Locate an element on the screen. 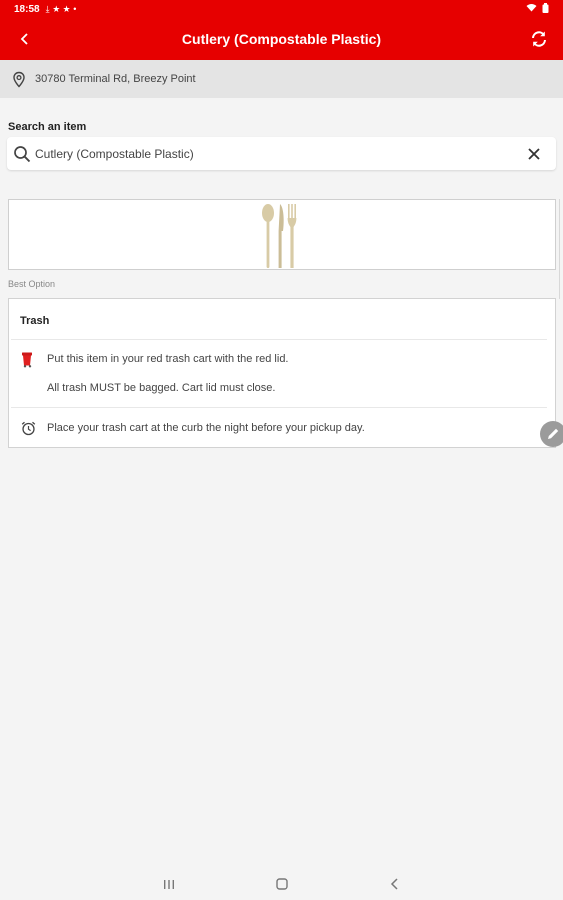  status-time: 18:58 is located at coordinates (27, 9).